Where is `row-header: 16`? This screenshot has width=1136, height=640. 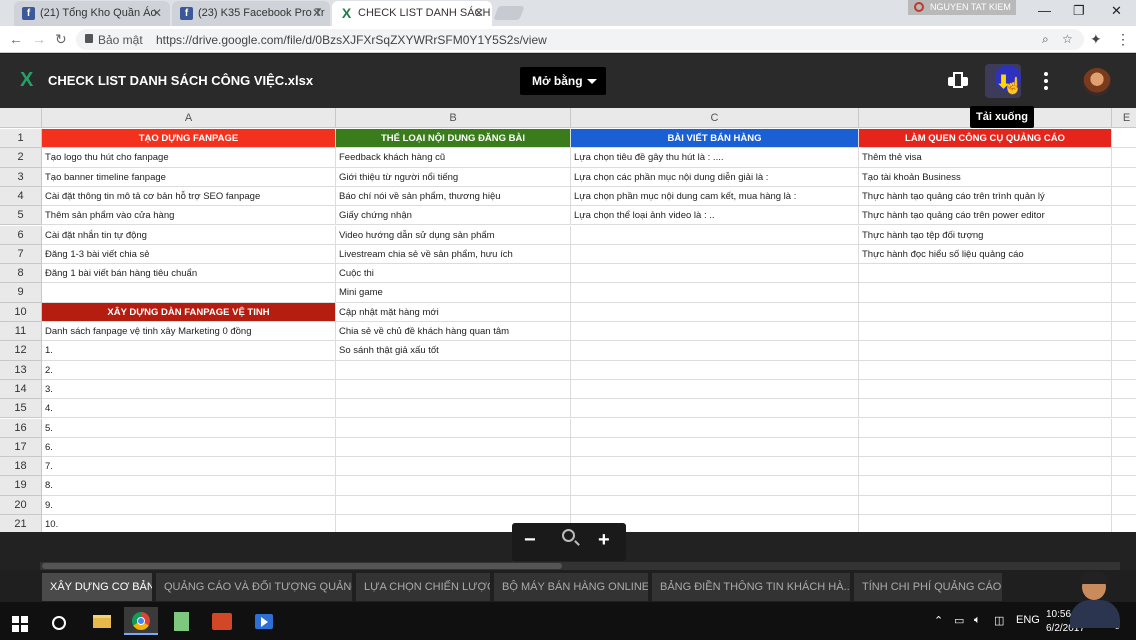 row-header: 16 is located at coordinates (21, 428).